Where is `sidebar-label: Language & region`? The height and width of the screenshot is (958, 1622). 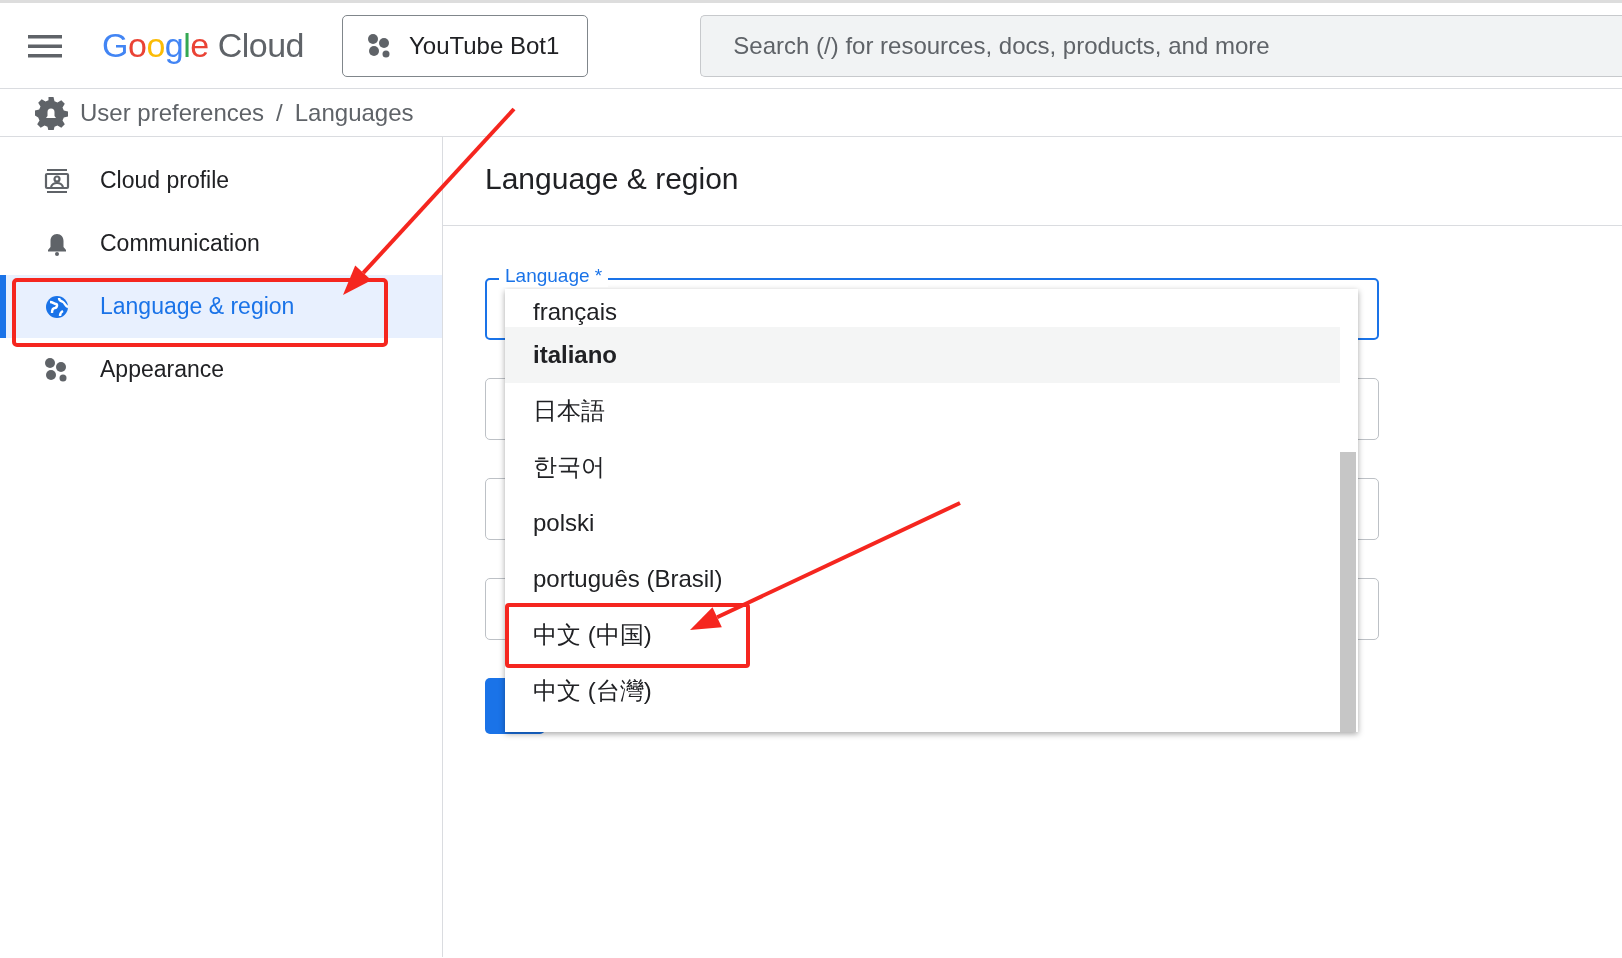 sidebar-label: Language & region is located at coordinates (197, 307).